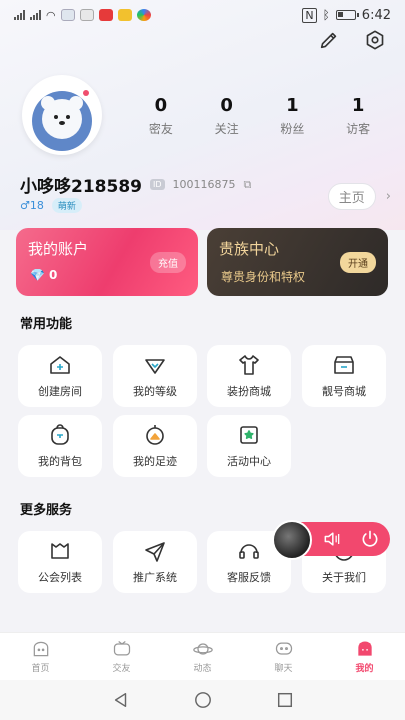 This screenshot has width=405, height=720. What do you see at coordinates (297, 262) in the screenshot?
I see `noble-center-card: 贵族中心 尊贵身份和特权 开通` at bounding box center [297, 262].